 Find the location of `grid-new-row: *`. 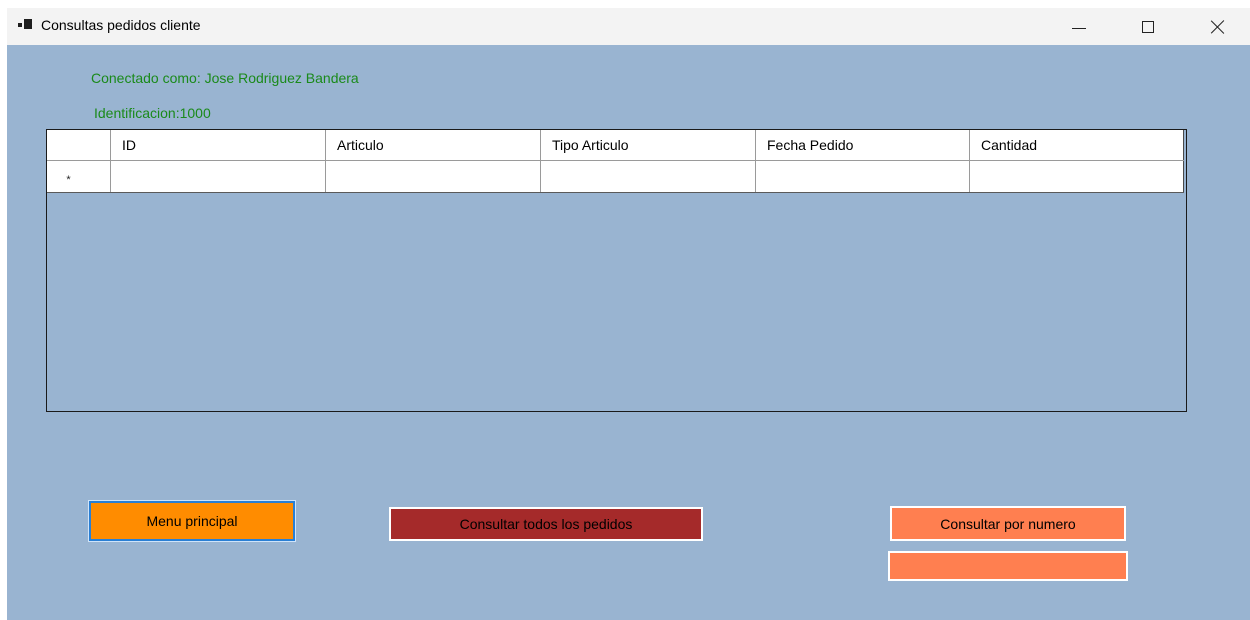

grid-new-row: * is located at coordinates (615, 177).